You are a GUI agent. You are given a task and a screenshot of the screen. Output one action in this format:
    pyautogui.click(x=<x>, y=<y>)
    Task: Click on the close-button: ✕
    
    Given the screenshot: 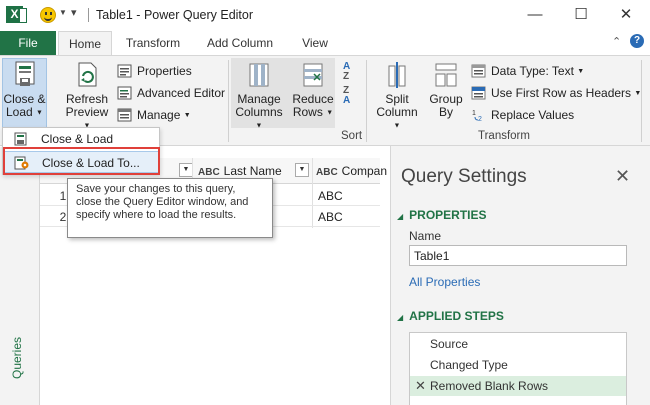 What is the action you would take?
    pyautogui.click(x=626, y=15)
    